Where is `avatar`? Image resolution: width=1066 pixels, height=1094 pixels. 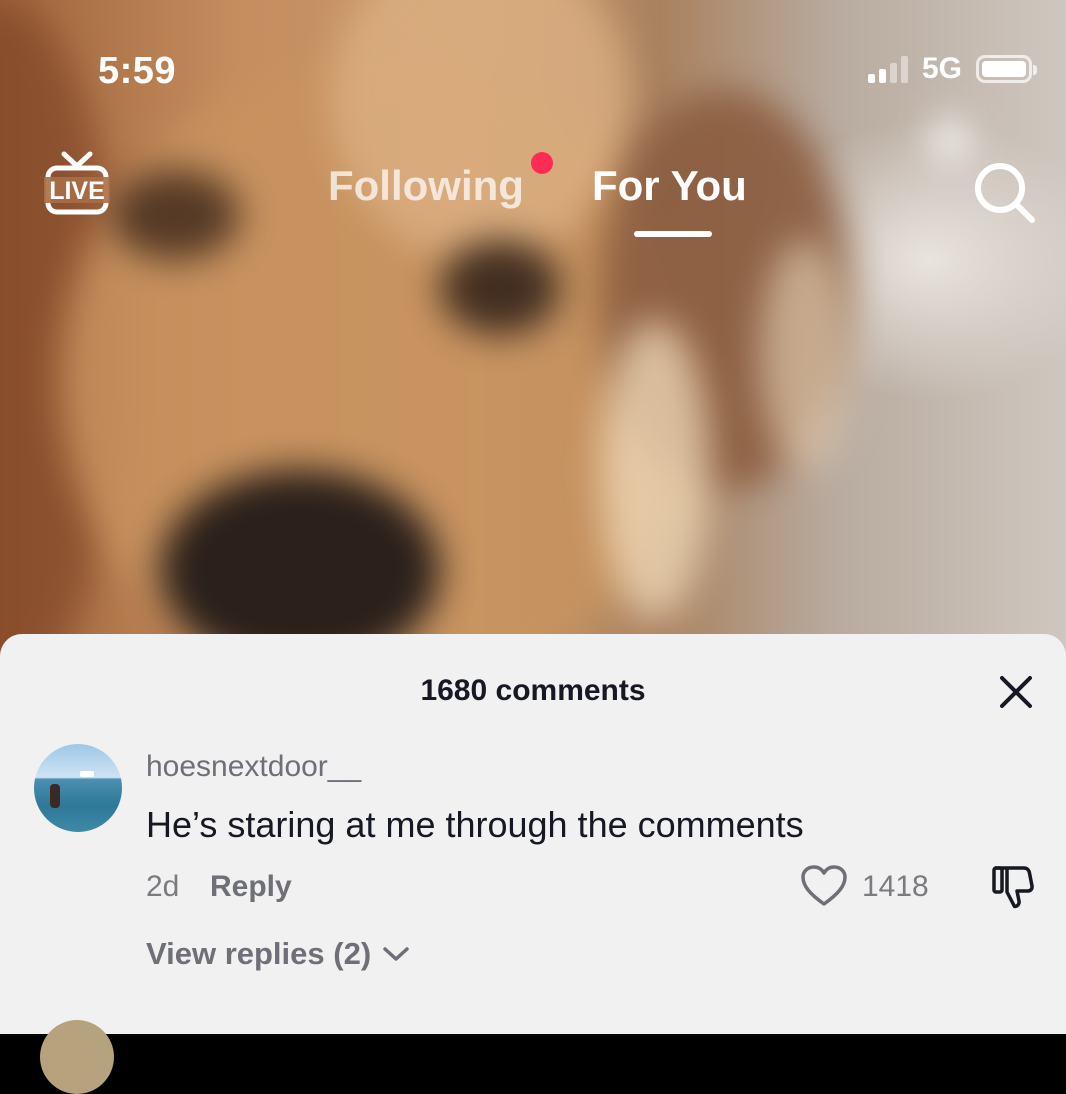 avatar is located at coordinates (78, 788).